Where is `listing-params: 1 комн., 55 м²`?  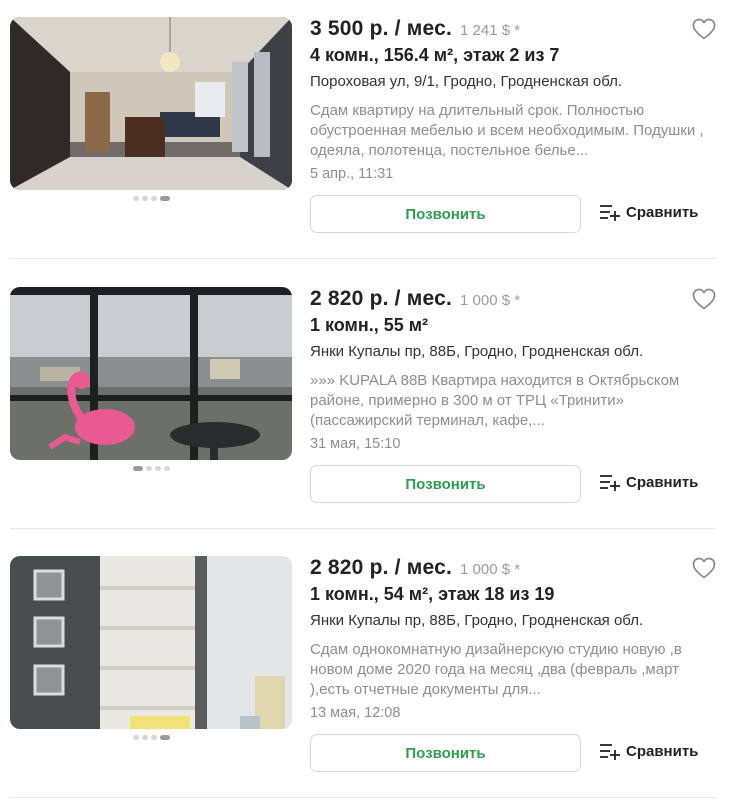
listing-params: 1 комн., 55 м² is located at coordinates (369, 325).